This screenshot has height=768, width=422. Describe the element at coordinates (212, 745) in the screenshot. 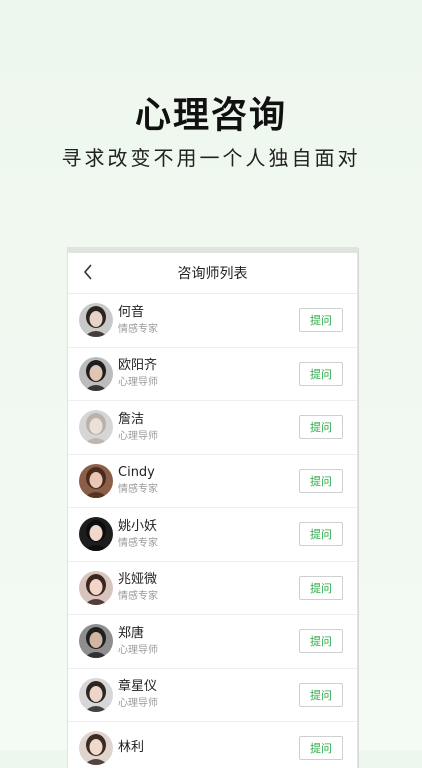

I see `counselor-row: 林利 提问` at that location.